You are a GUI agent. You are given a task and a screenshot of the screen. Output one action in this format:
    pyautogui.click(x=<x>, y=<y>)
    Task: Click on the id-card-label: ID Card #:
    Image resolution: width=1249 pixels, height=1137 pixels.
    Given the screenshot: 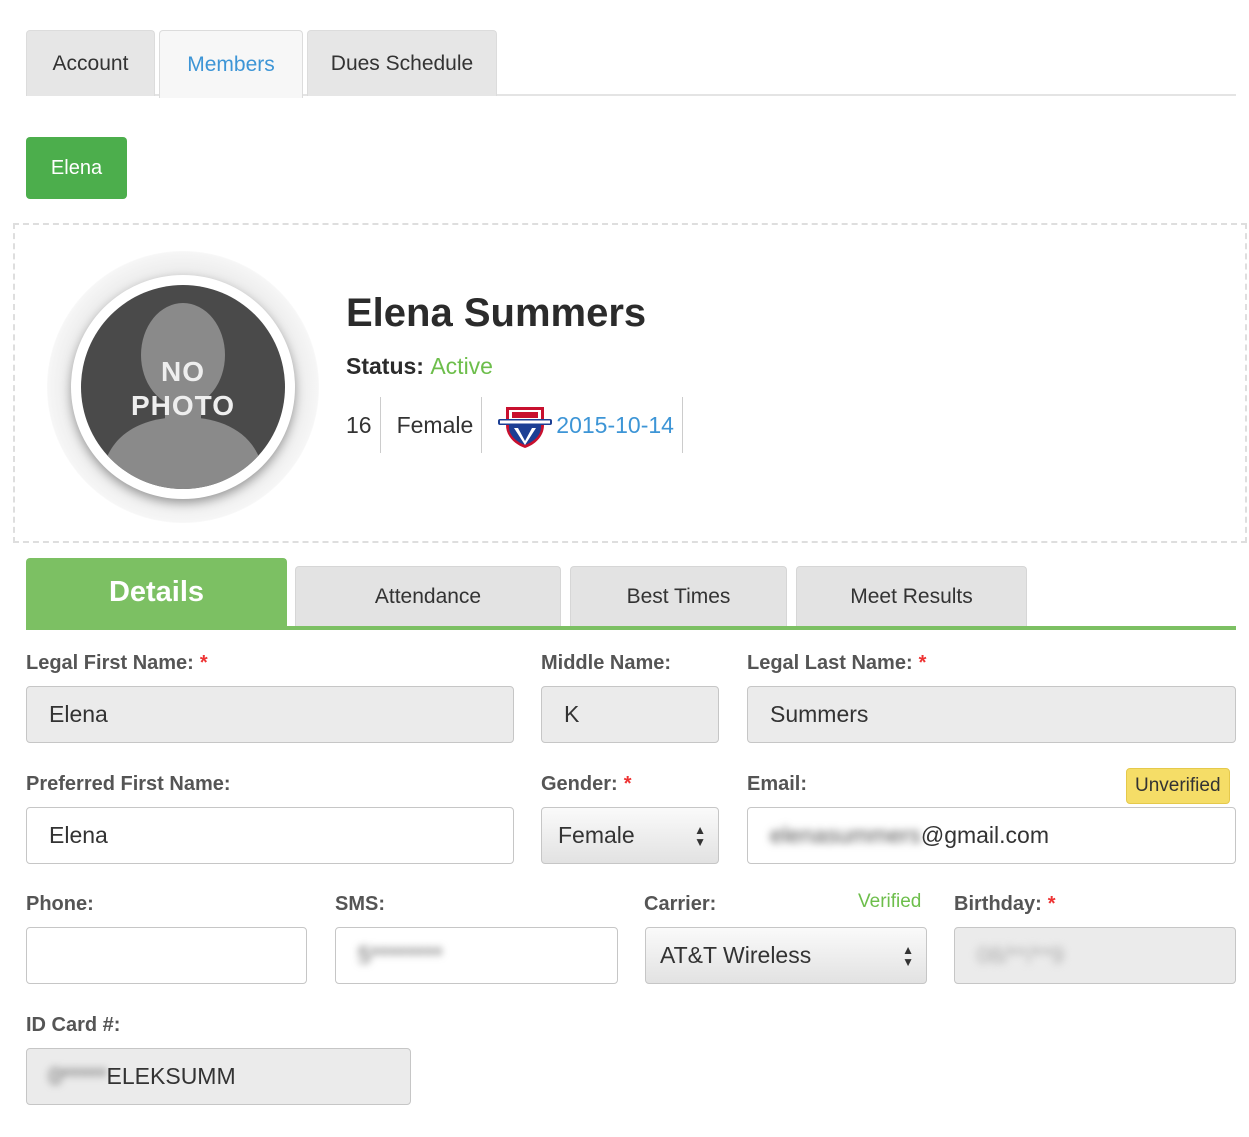 What is the action you would take?
    pyautogui.click(x=73, y=1025)
    